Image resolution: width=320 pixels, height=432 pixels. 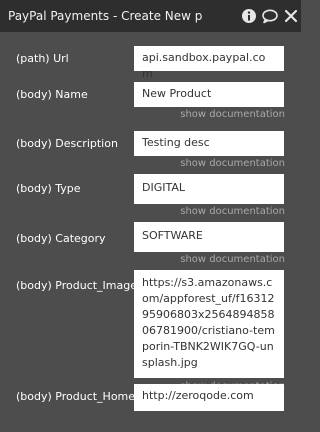 What do you see at coordinates (48, 188) in the screenshot?
I see `field-label: (body) Type` at bounding box center [48, 188].